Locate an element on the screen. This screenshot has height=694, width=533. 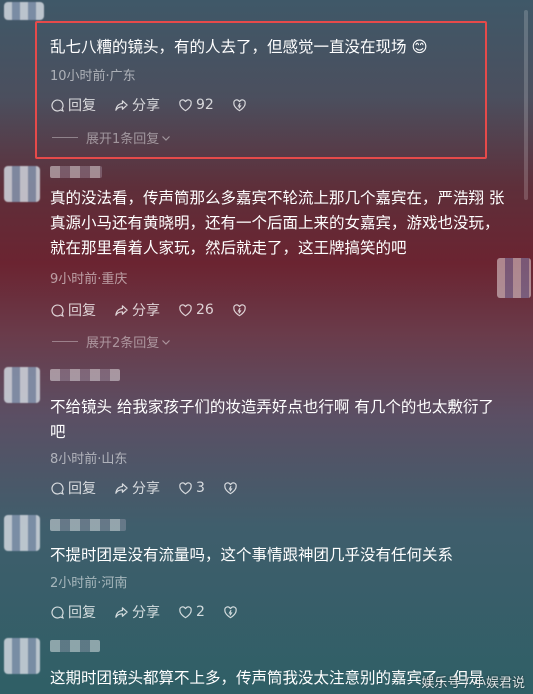
comment-meta: 2小时前·河南 is located at coordinates (89, 583).